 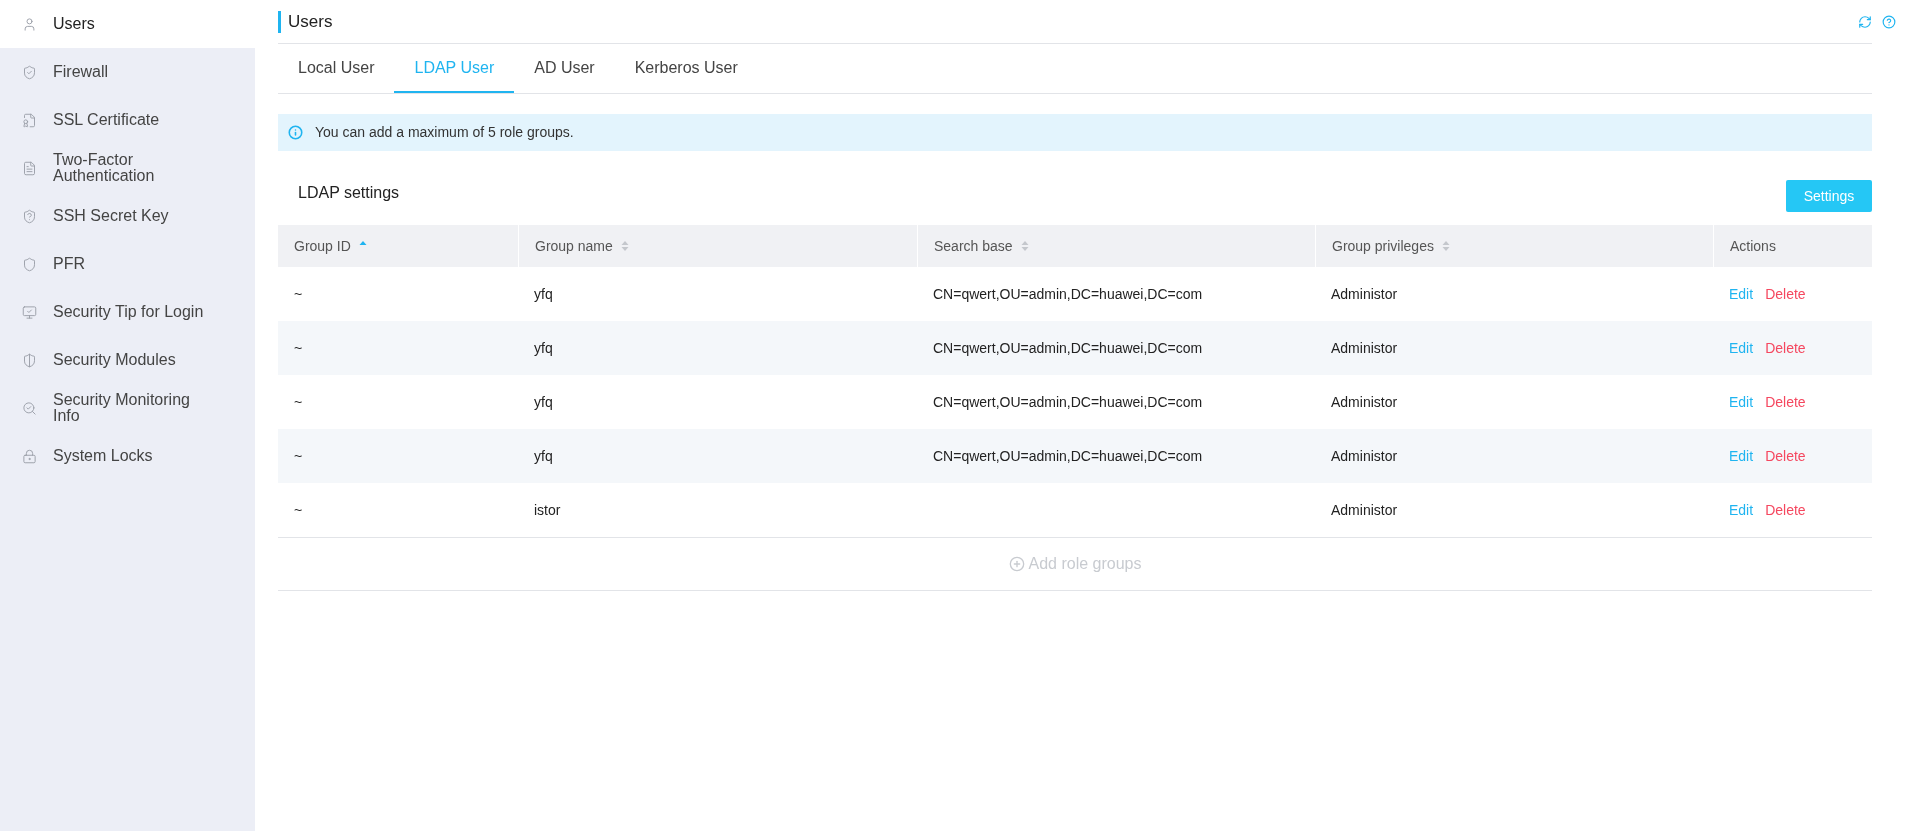 I want to click on sidebar-item-label: Security Tip for Login, so click(x=129, y=312).